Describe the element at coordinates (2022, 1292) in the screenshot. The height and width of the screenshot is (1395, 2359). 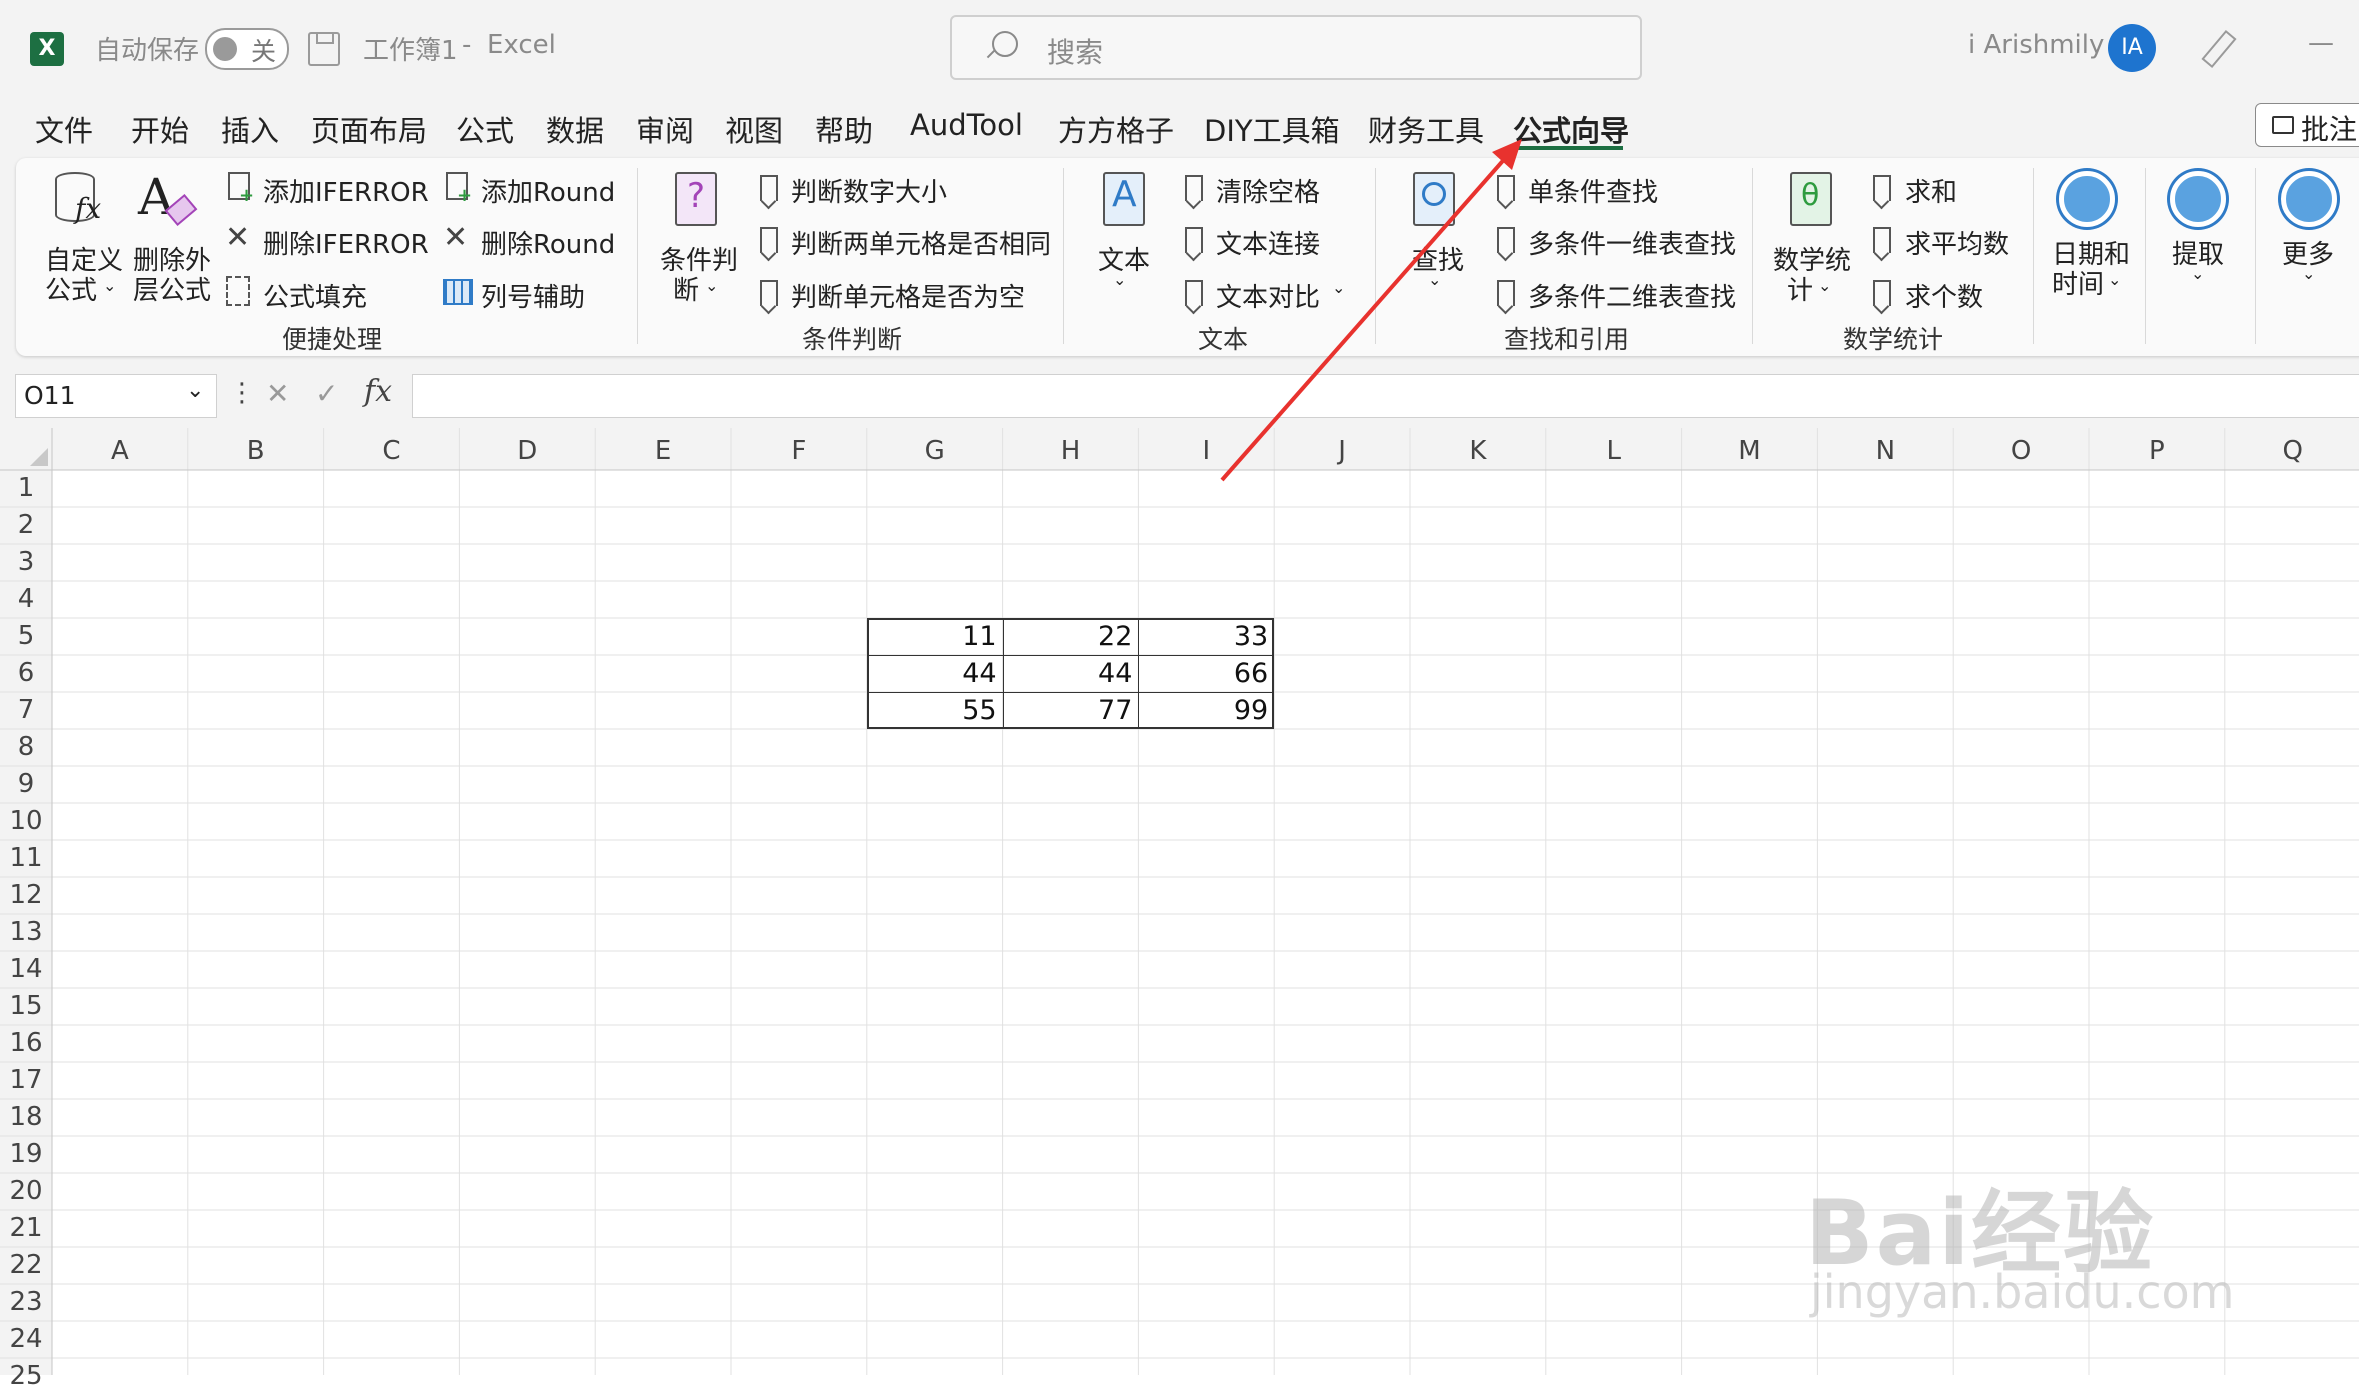
I see `watermark-url: jingyan.baidu.com` at that location.